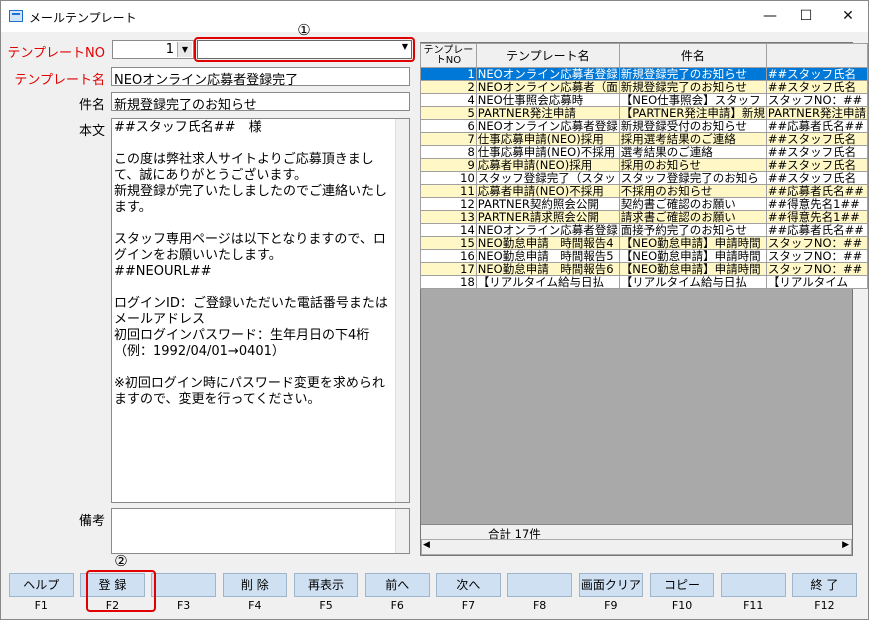 This screenshot has width=869, height=620. Describe the element at coordinates (448, 282) in the screenshot. I see `table-cell: 18` at that location.